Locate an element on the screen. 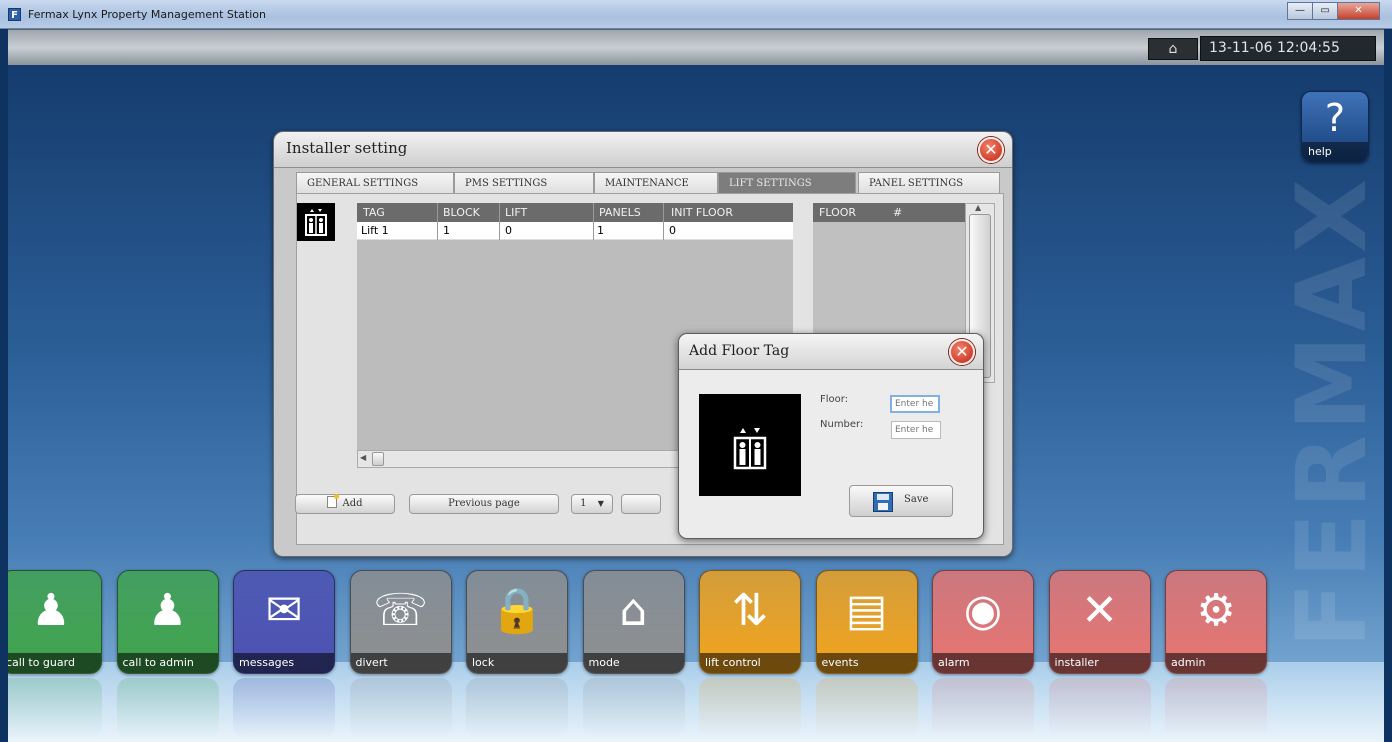  launcher-tile-label: messages is located at coordinates (284, 663).